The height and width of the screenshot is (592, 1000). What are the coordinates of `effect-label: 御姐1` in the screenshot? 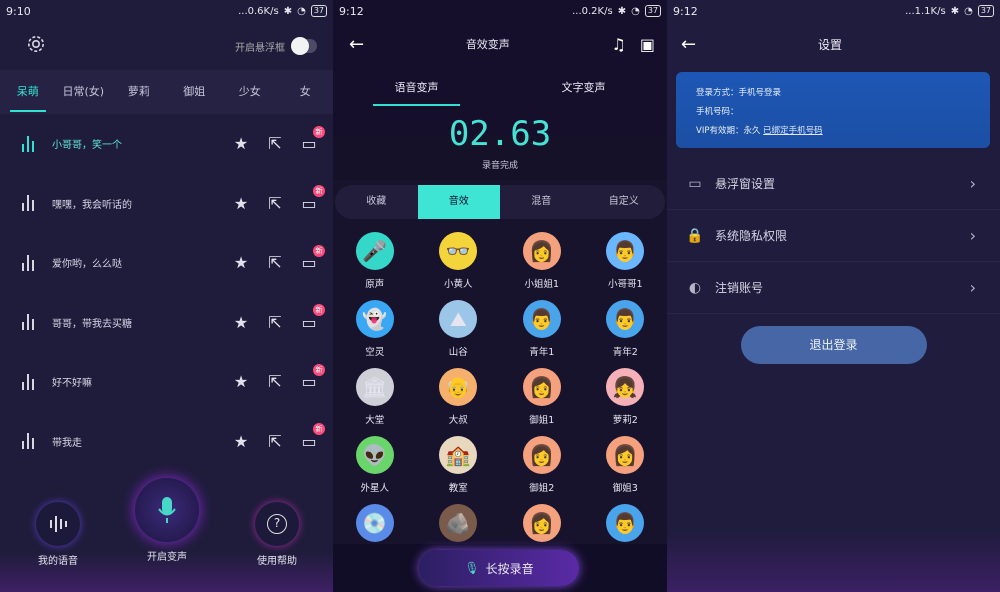 It's located at (542, 420).